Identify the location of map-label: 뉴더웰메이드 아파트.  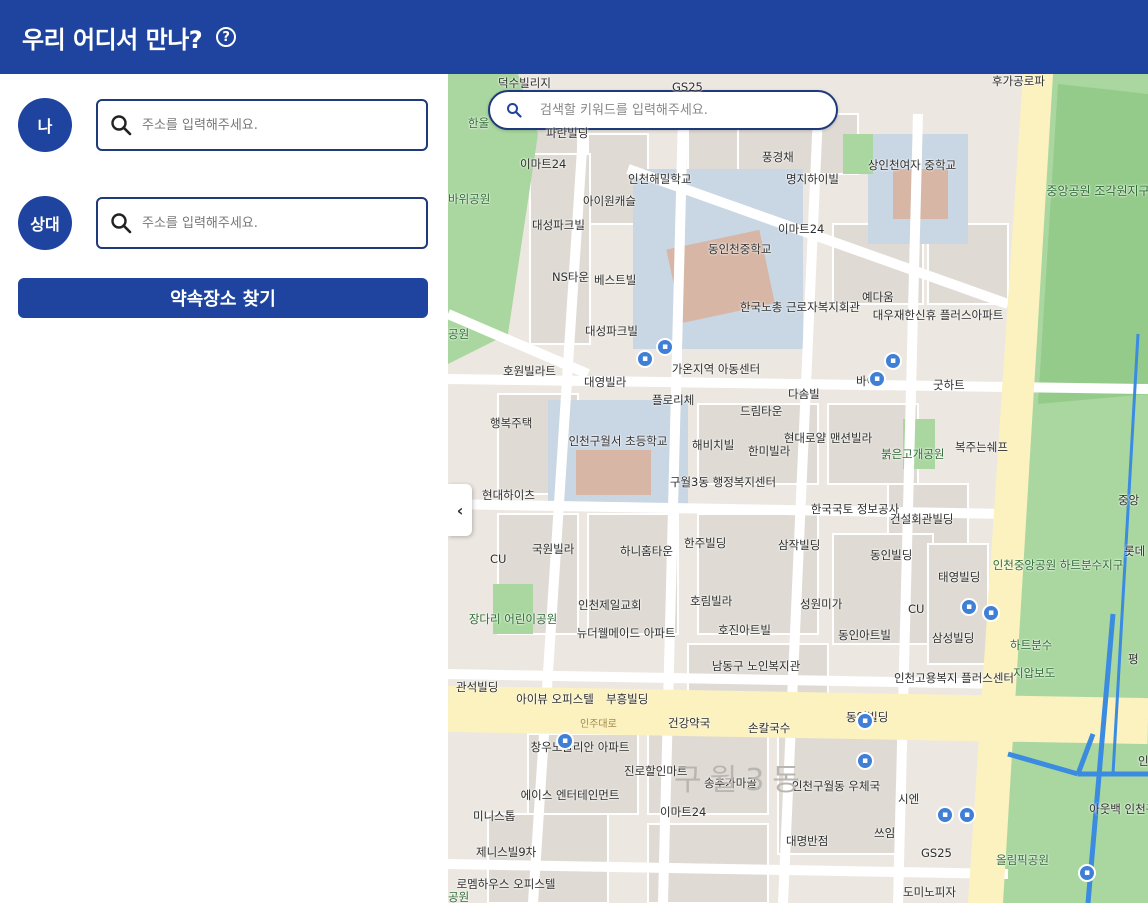
(626, 633).